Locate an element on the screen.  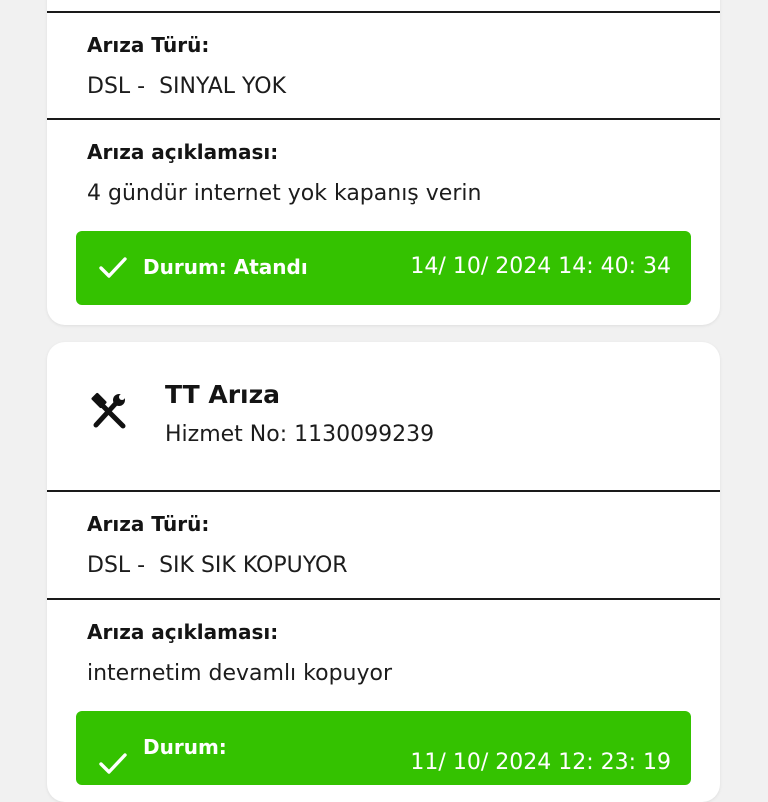
tools-icon is located at coordinates (108, 410).